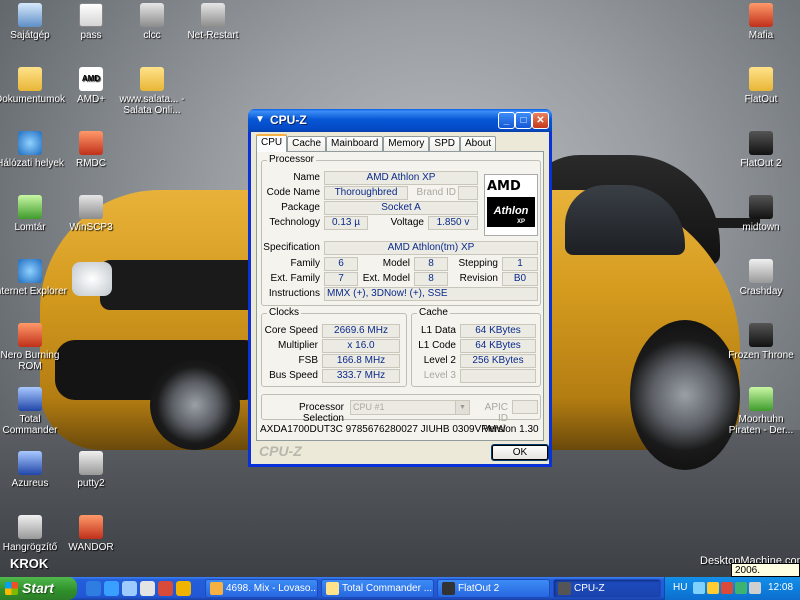  I want to click on maximize-button: □, so click(523, 120).